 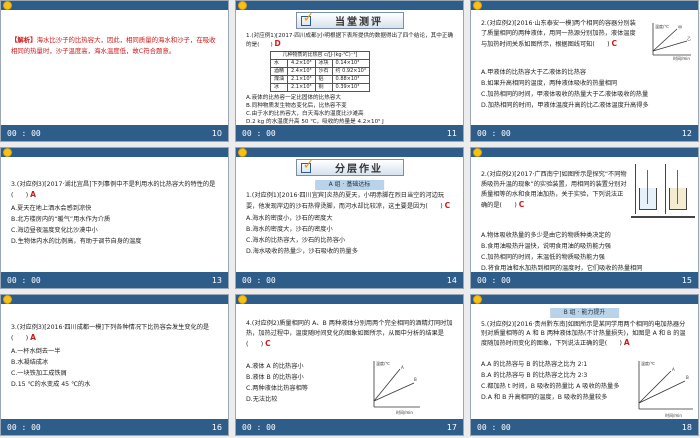 What do you see at coordinates (689, 38) in the screenshot?
I see `graph-series-b-label: 乙` at bounding box center [689, 38].